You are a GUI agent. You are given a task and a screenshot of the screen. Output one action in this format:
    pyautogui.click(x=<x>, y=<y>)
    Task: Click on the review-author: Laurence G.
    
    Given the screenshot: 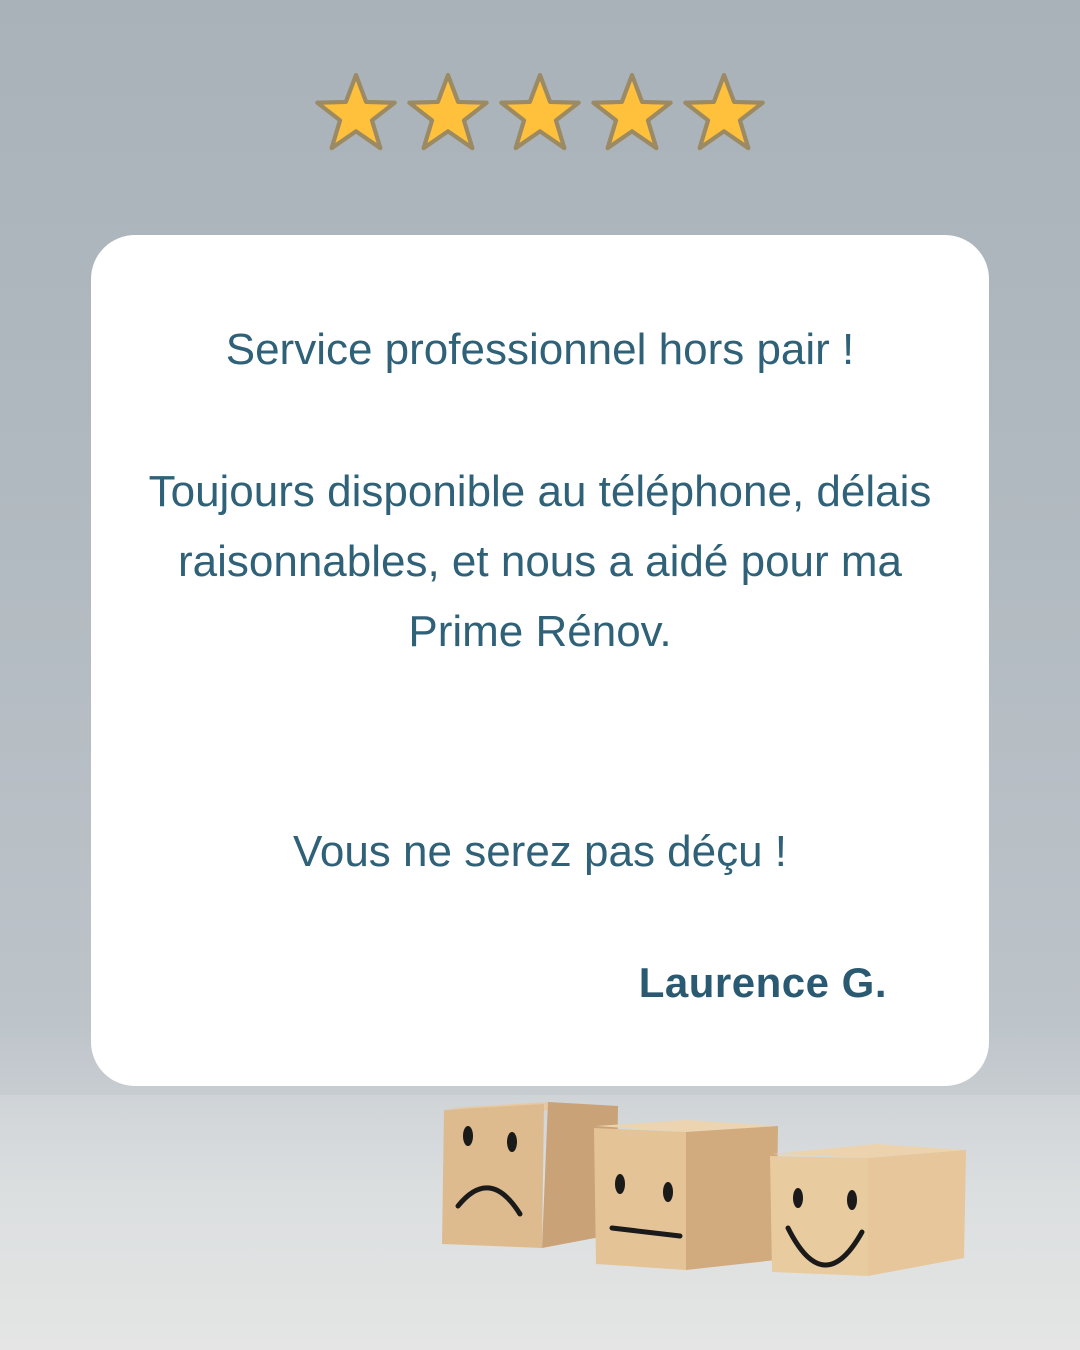 What is the action you would take?
    pyautogui.click(x=762, y=982)
    